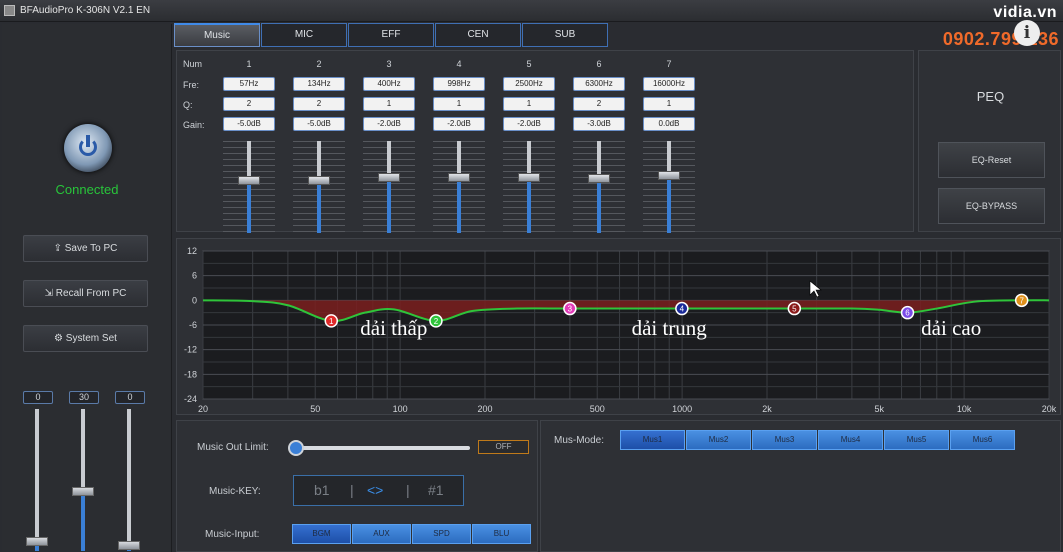  What do you see at coordinates (381, 534) in the screenshot?
I see `input-aux-button: AUX` at bounding box center [381, 534].